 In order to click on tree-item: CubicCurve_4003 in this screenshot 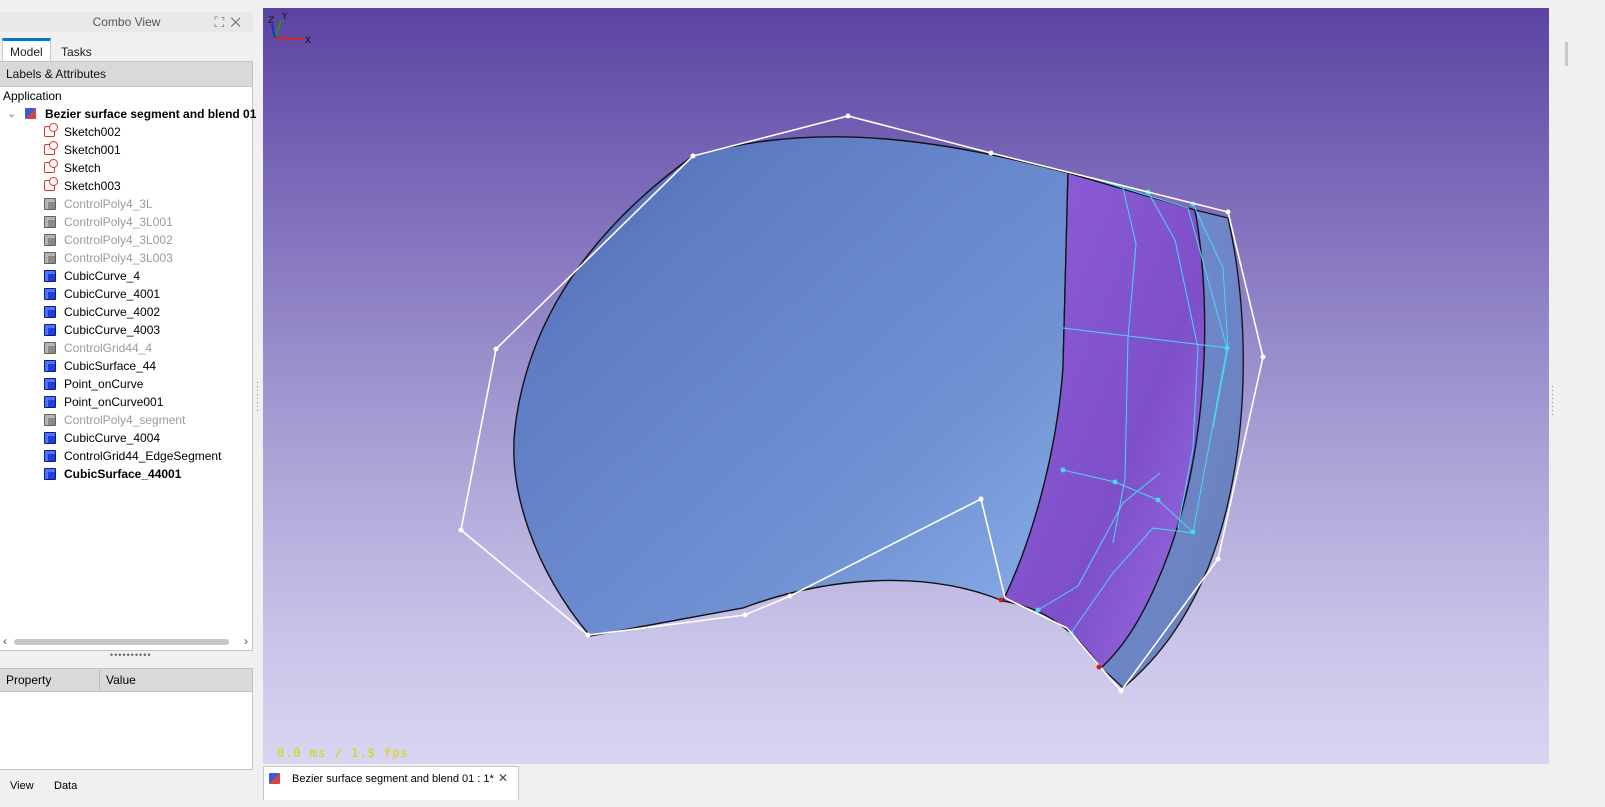, I will do `click(126, 330)`.